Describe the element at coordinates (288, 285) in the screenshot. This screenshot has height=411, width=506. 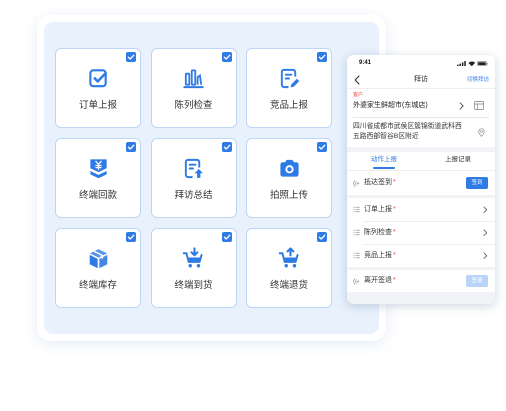
I see `tile-label: 终端退货` at that location.